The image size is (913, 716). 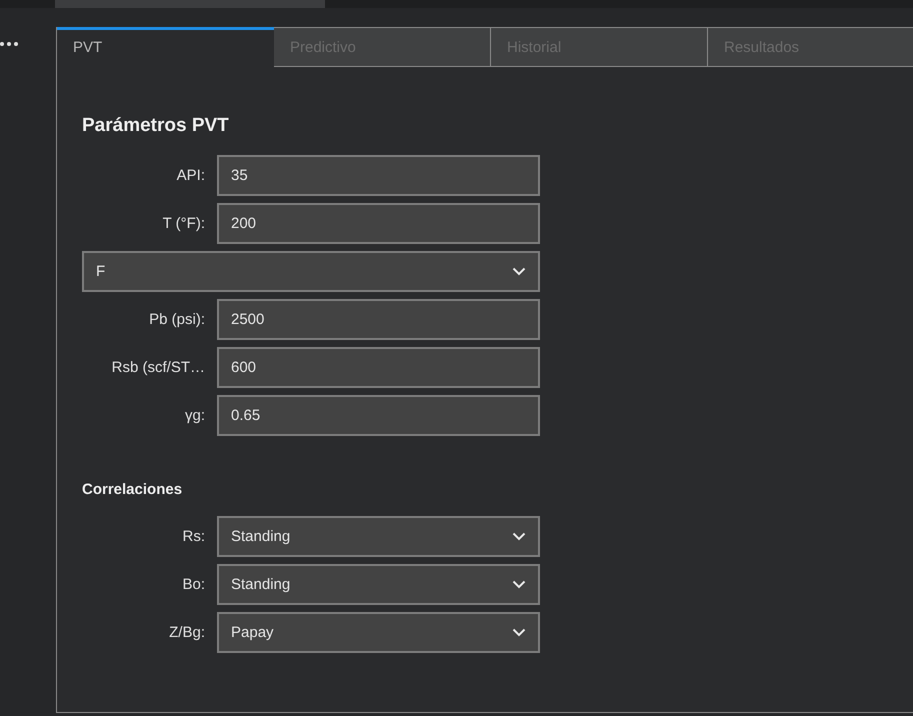 I want to click on field-label: T (°F):, so click(x=183, y=223).